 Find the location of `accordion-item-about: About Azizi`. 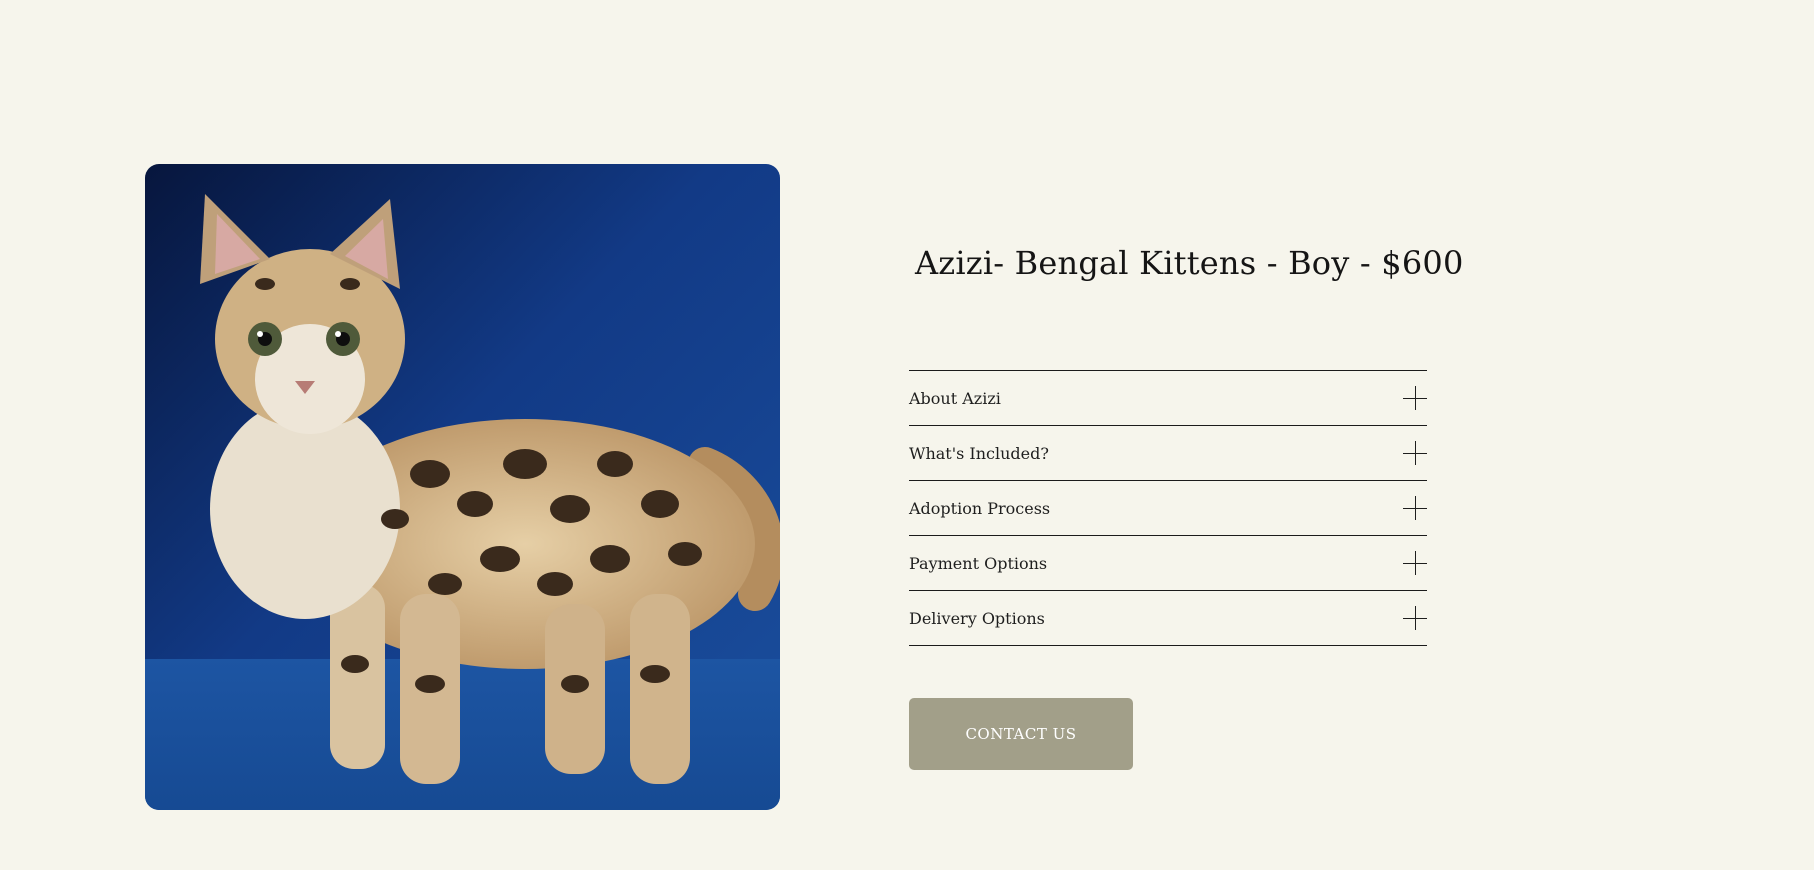

accordion-item-about: About Azizi is located at coordinates (1168, 398).